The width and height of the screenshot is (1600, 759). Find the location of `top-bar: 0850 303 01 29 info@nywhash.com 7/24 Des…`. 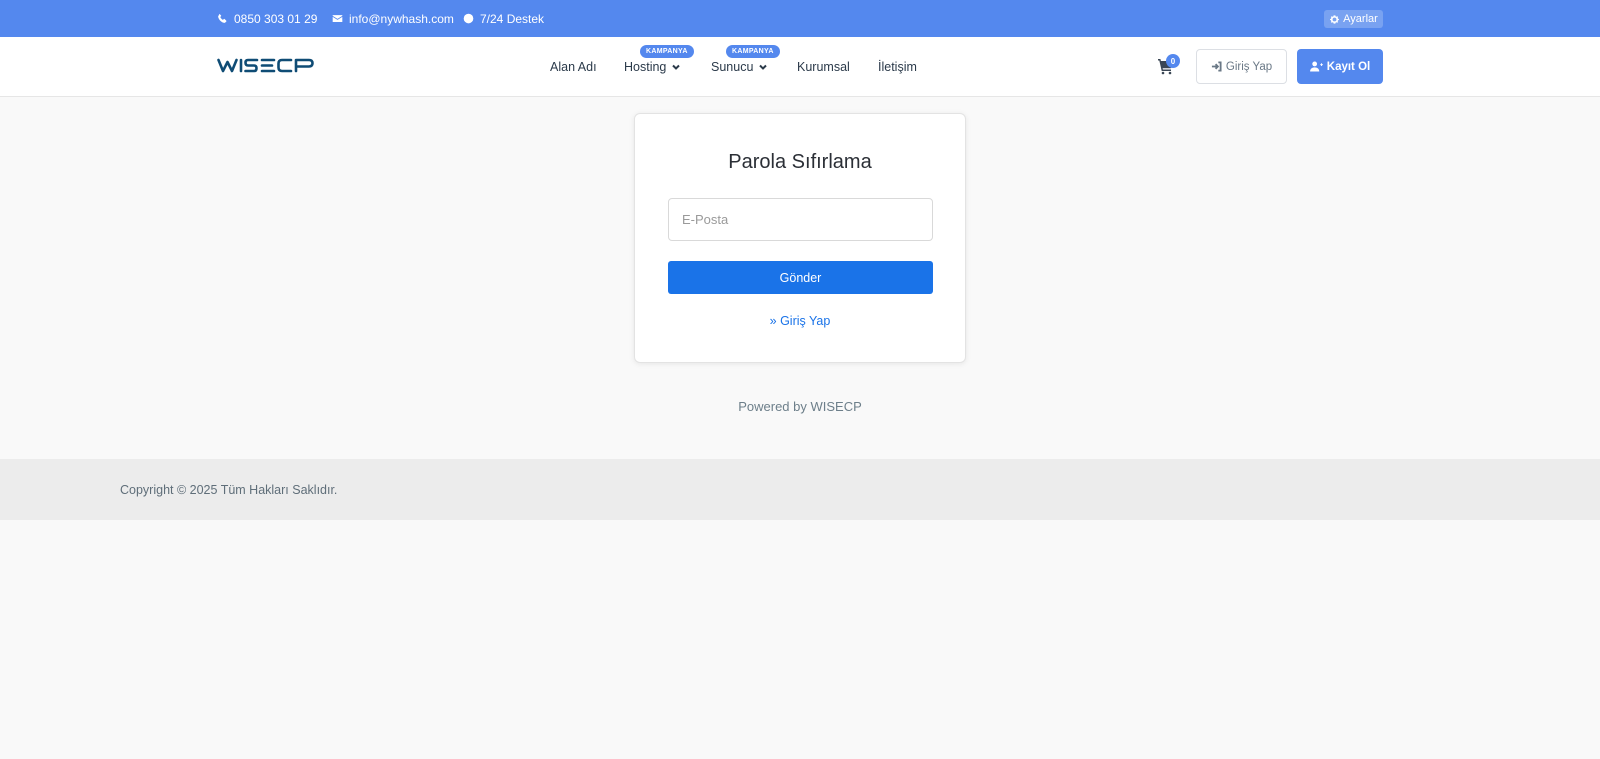

top-bar: 0850 303 01 29 info@nywhash.com 7/24 Des… is located at coordinates (800, 18).